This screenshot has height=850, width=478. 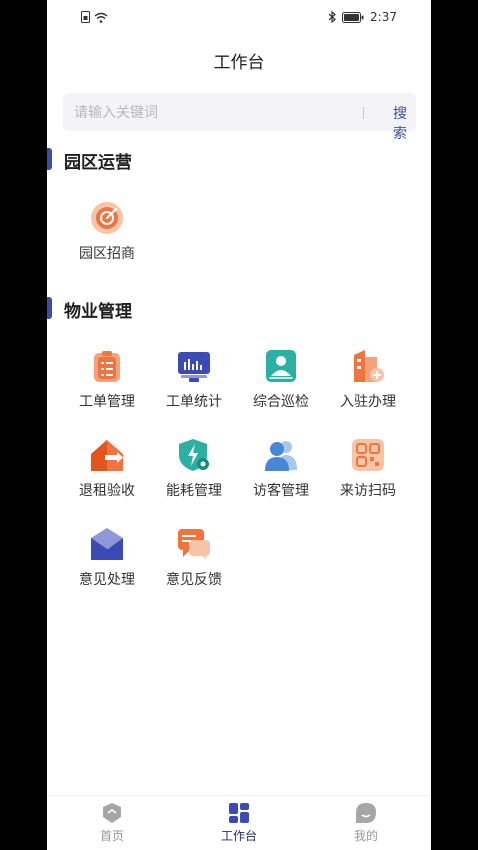 I want to click on tab-home: 首页, so click(x=112, y=823).